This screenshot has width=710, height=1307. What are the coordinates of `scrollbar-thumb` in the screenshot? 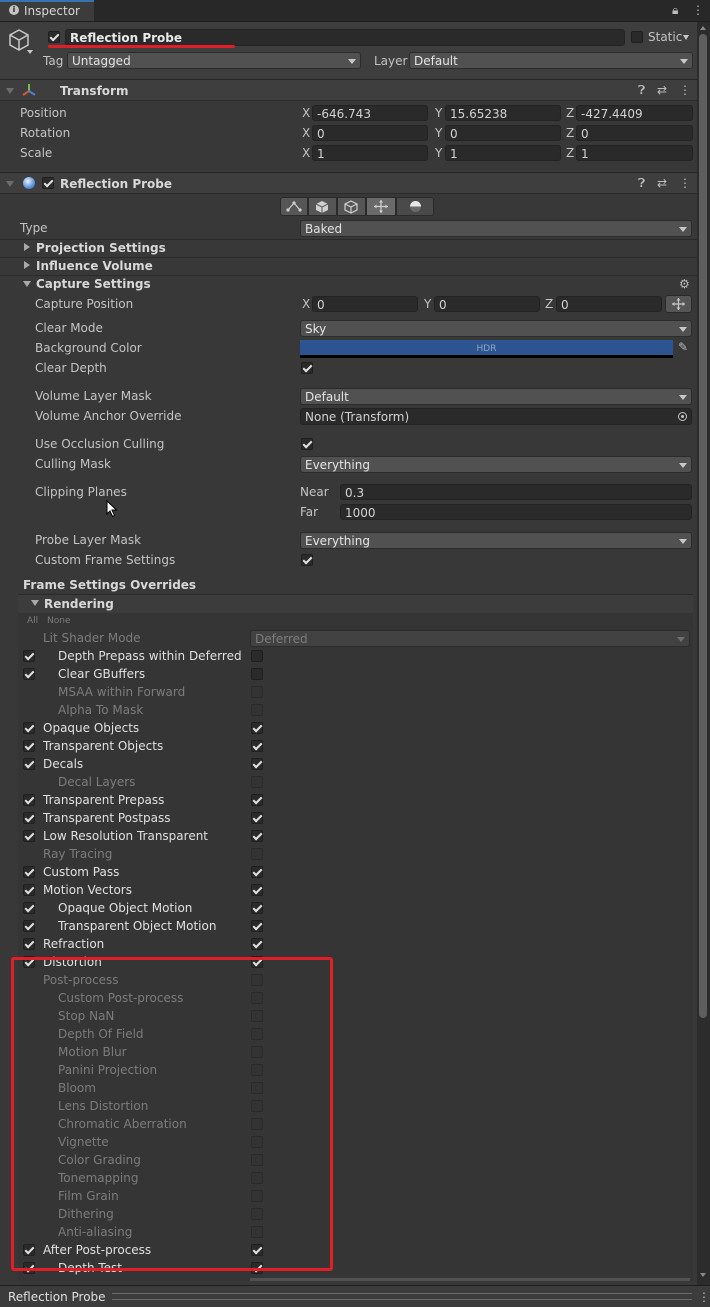 It's located at (703, 526).